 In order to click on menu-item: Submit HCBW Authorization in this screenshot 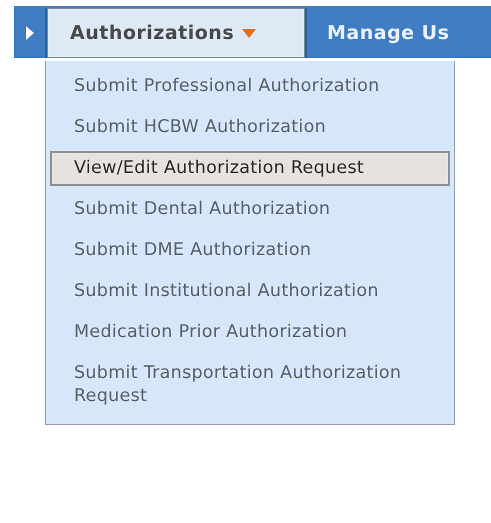, I will do `click(250, 127)`.